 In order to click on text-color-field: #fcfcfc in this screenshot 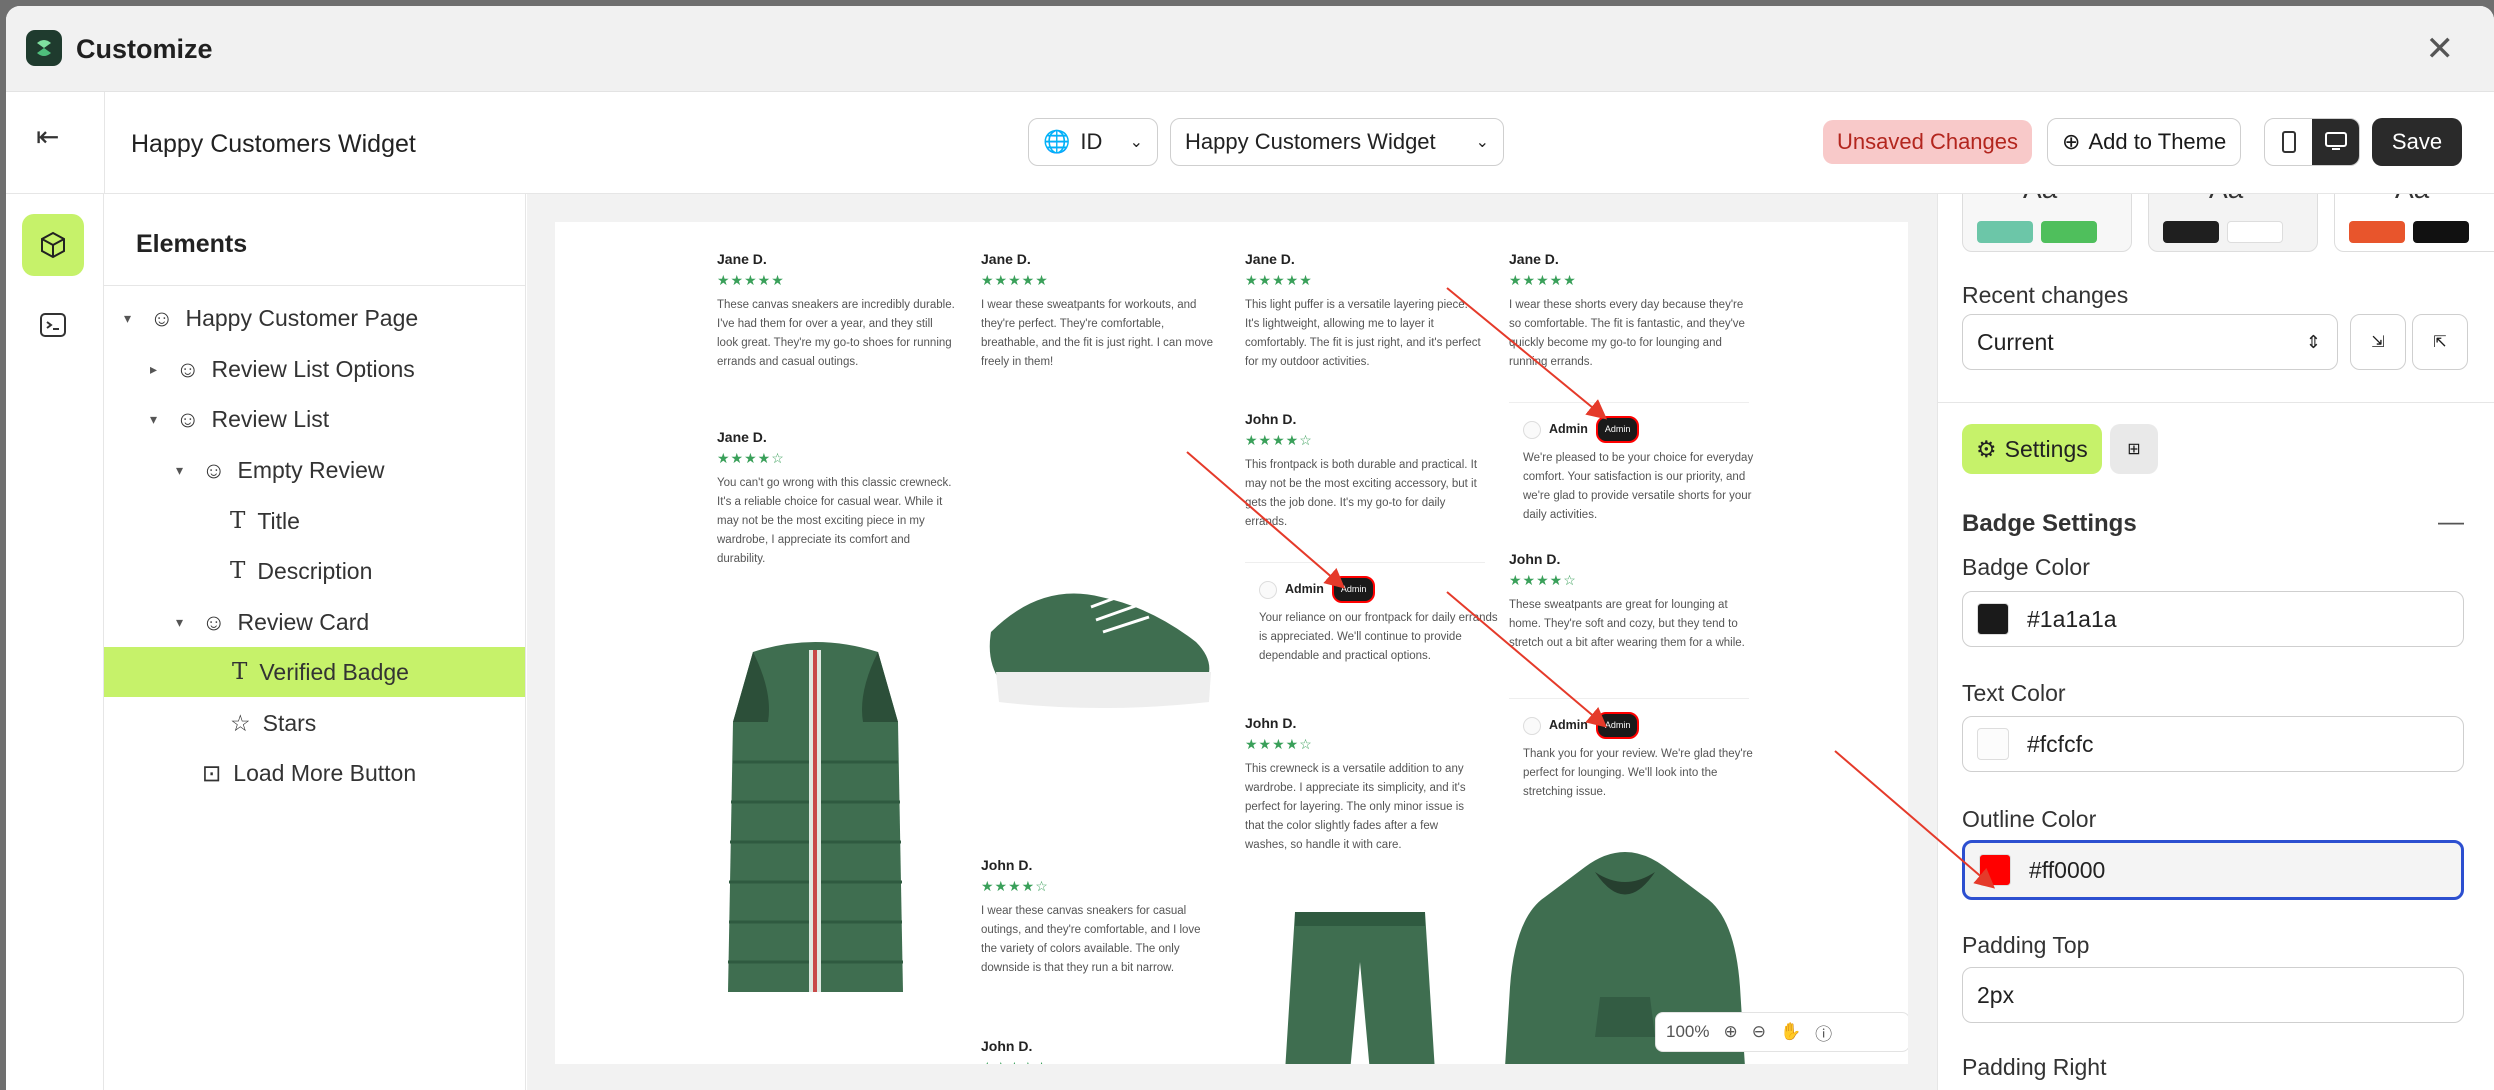, I will do `click(2213, 744)`.